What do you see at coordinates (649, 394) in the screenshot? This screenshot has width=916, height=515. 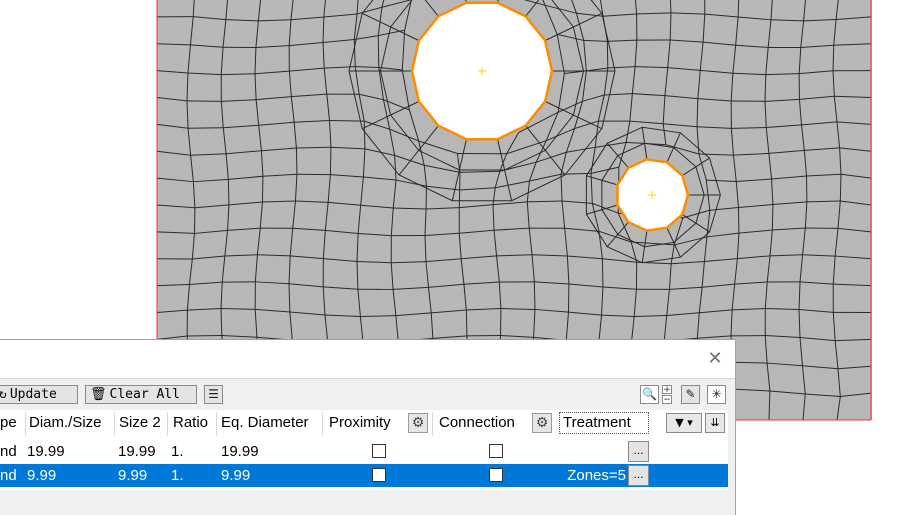 I see `zoom-icon: 🔍` at bounding box center [649, 394].